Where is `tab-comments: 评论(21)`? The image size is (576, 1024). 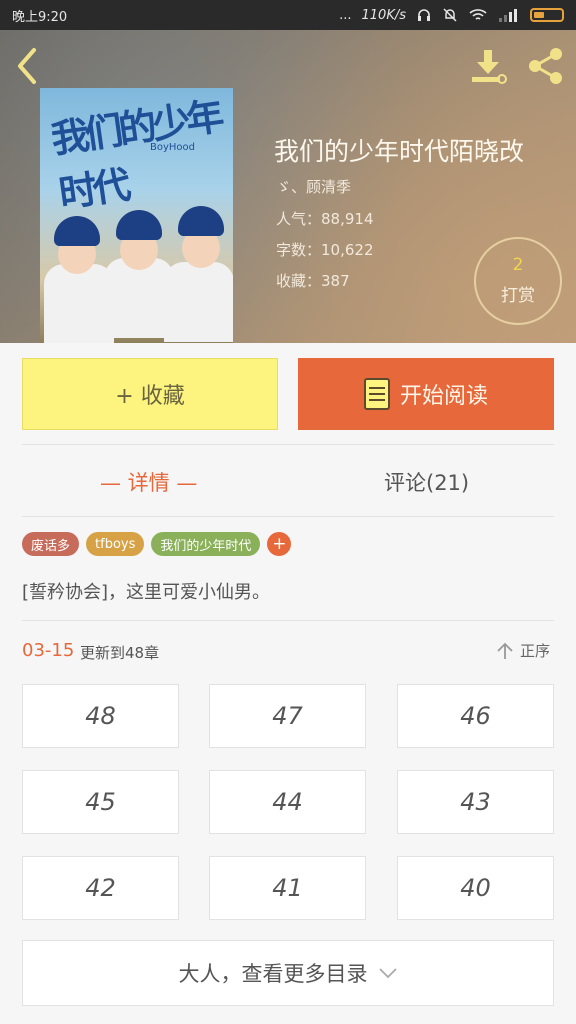
tab-comments: 评论(21) is located at coordinates (426, 482).